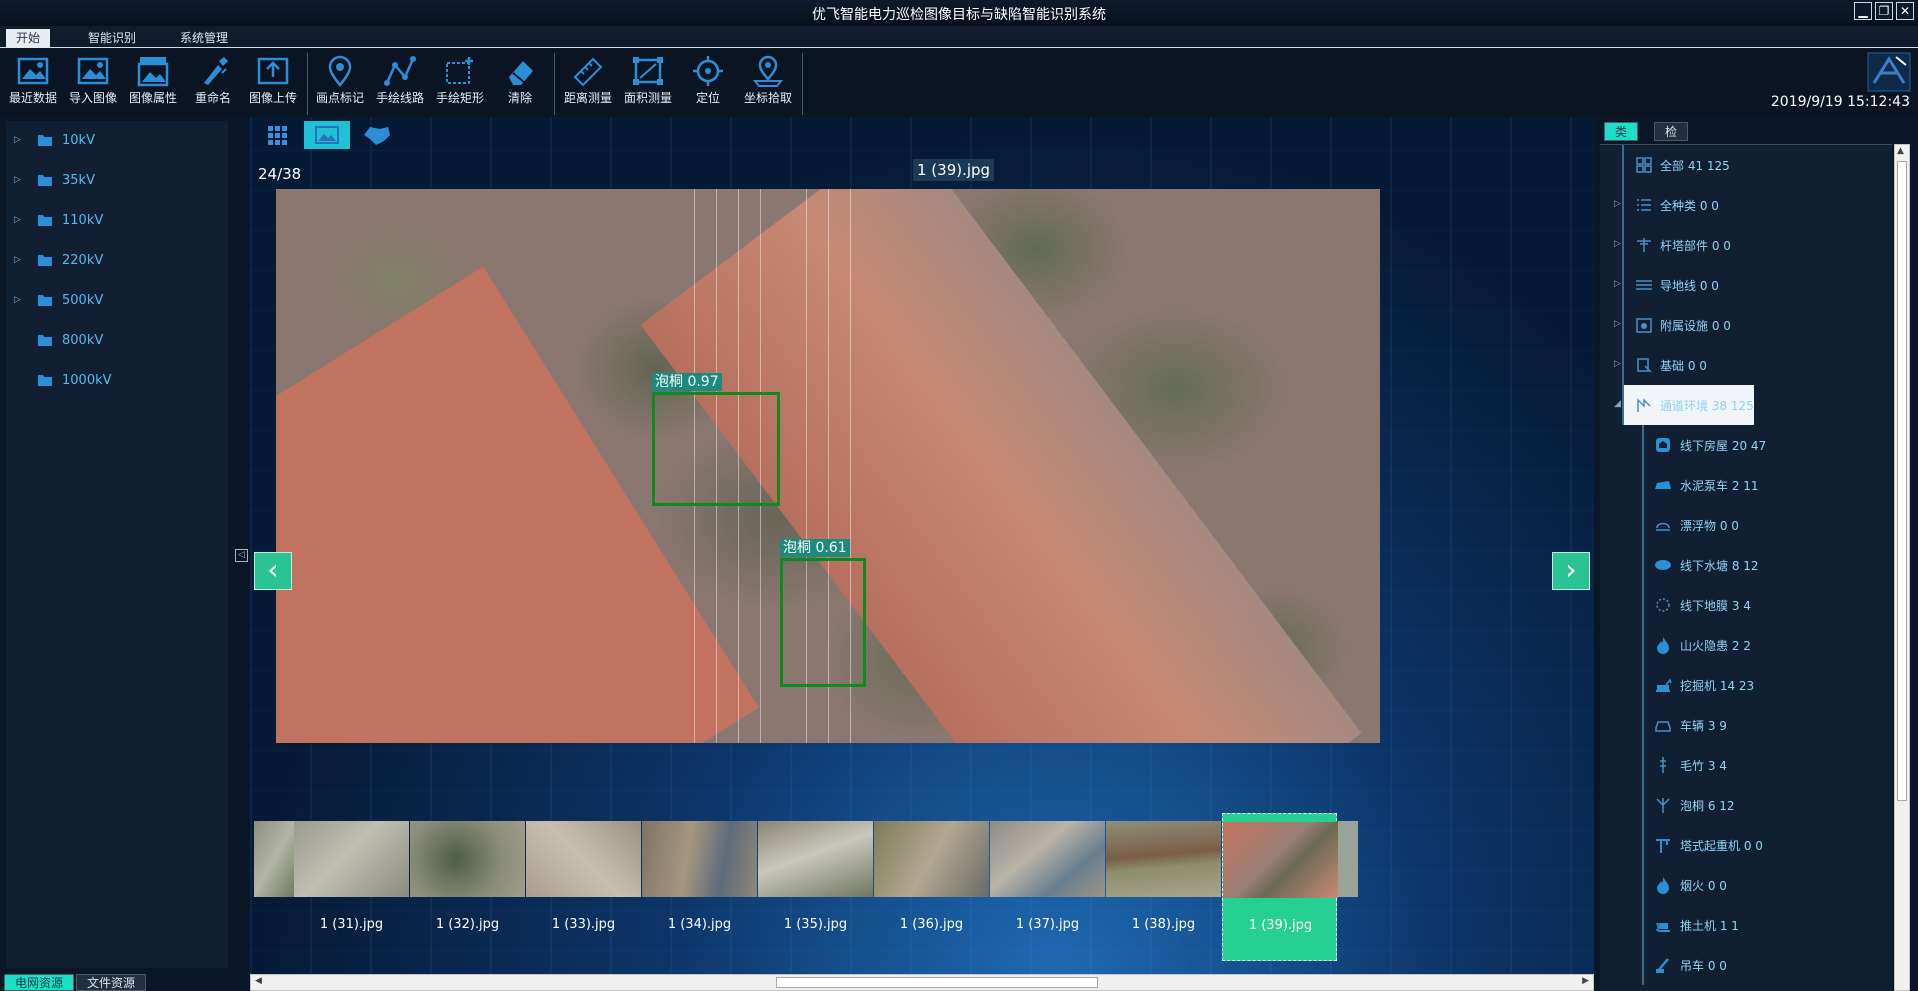 This screenshot has height=991, width=1918. What do you see at coordinates (327, 135) in the screenshot?
I see `image-view-tab` at bounding box center [327, 135].